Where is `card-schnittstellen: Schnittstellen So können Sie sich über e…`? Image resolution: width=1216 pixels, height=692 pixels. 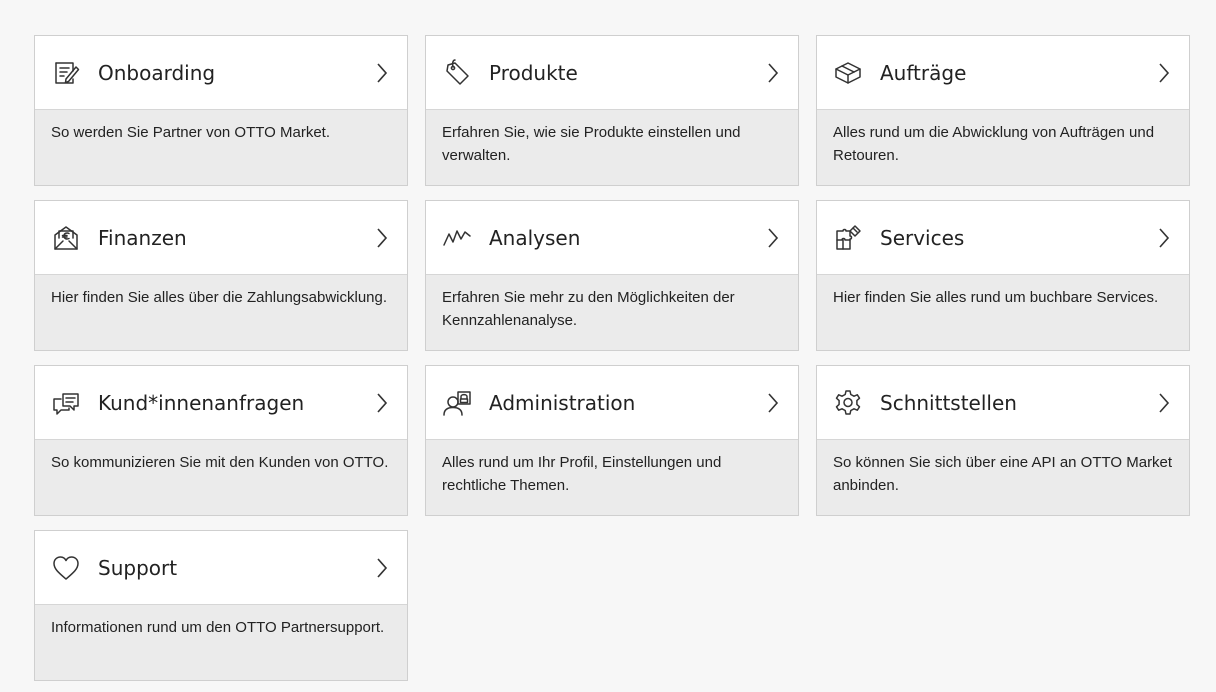
card-schnittstellen: Schnittstellen So können Sie sich über e… is located at coordinates (1003, 440).